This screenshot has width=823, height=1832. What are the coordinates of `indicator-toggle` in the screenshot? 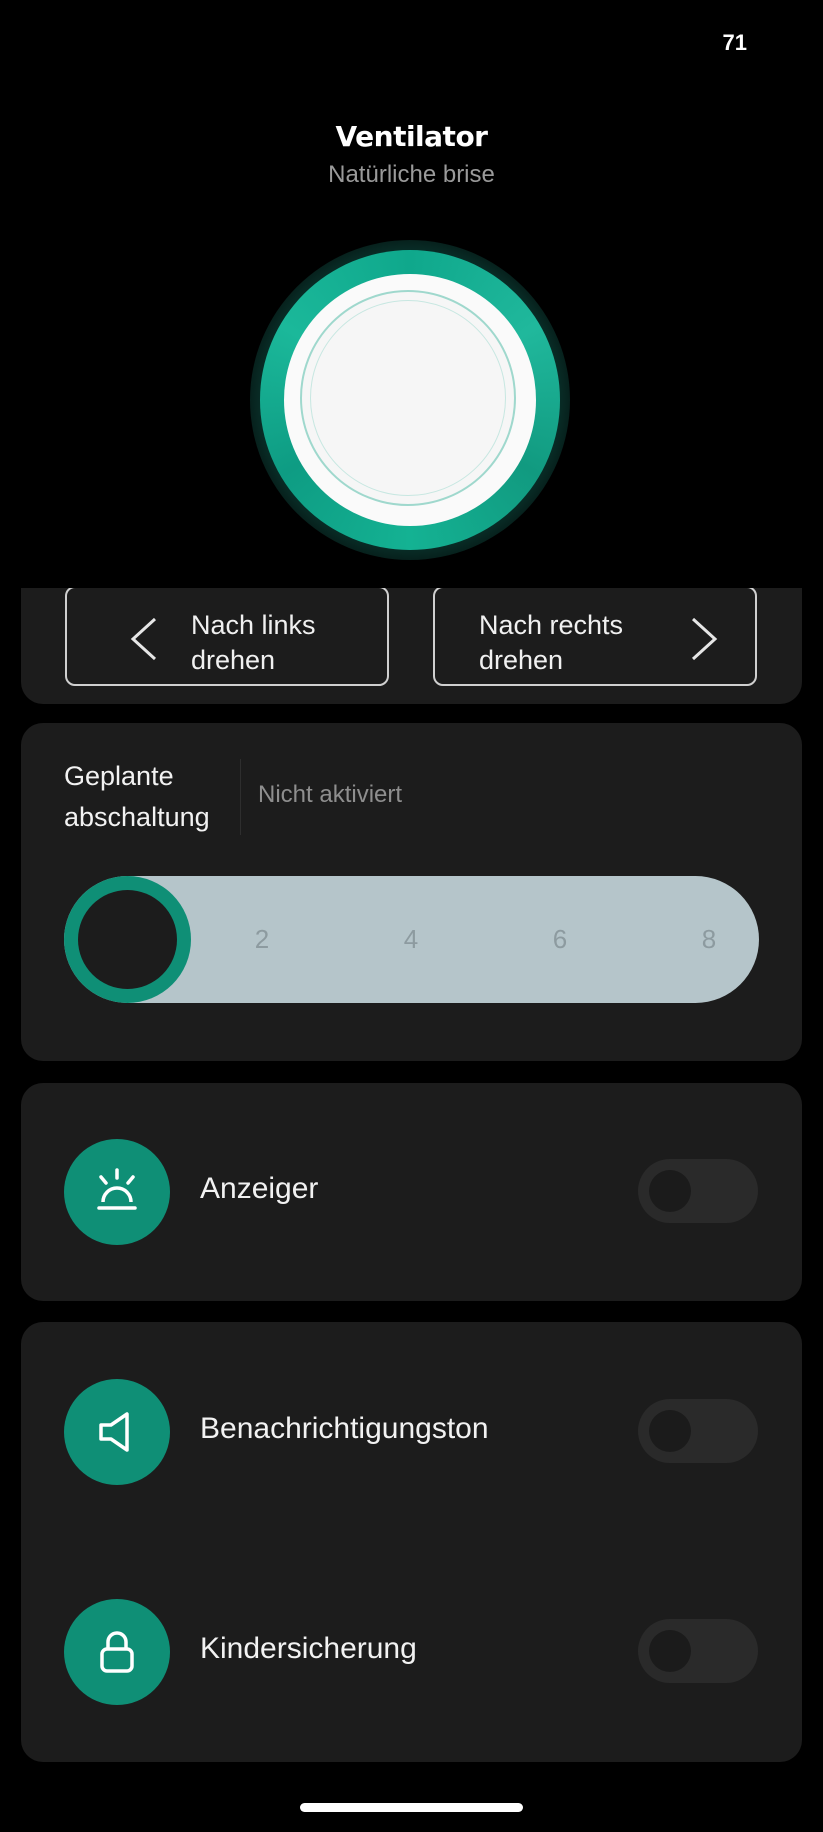 It's located at (698, 1191).